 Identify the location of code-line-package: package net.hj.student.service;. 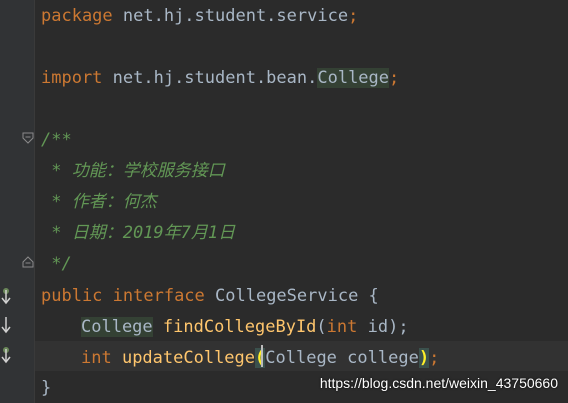
(199, 16).